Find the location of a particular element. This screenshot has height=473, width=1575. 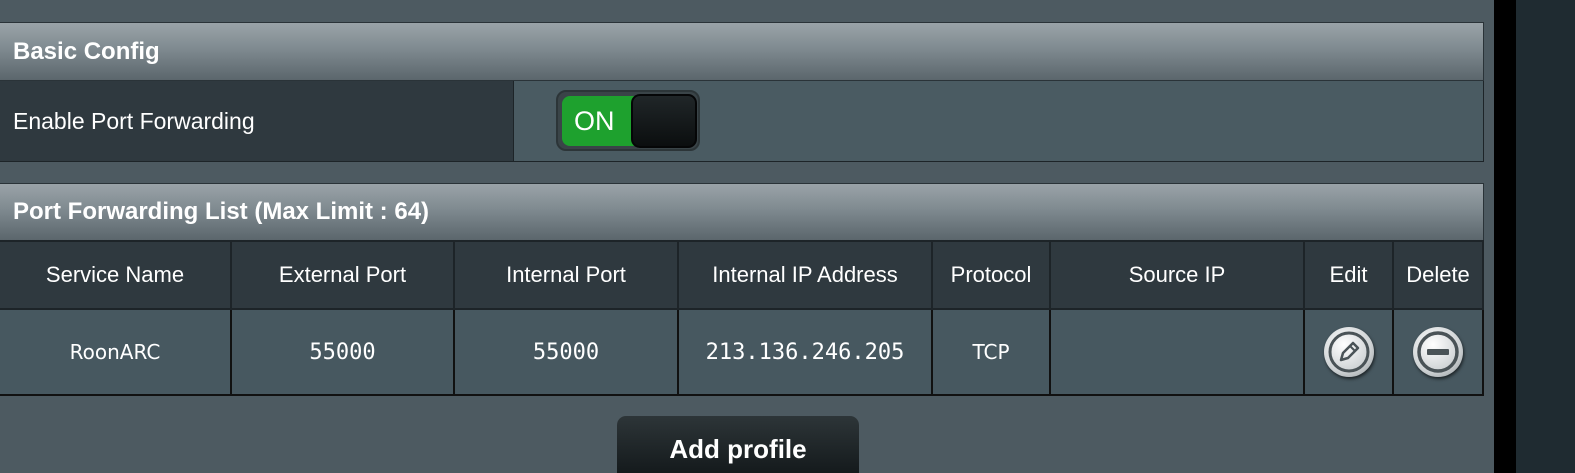

enable-port-forwarding-label: Enable Port Forwarding is located at coordinates (257, 121).